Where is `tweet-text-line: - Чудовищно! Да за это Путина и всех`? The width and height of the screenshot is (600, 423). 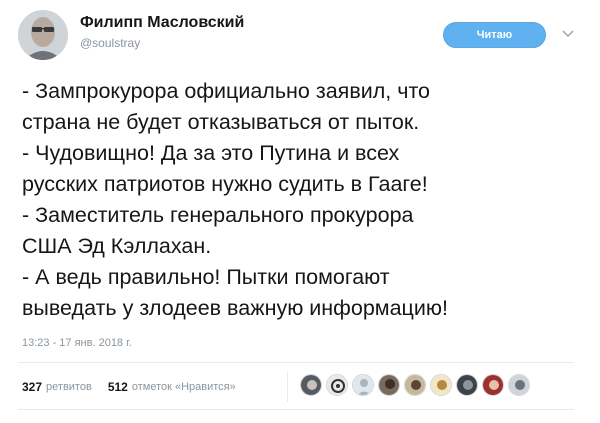
tweet-text-line: - Чудовищно! Да за это Путина и всех is located at coordinates (211, 153).